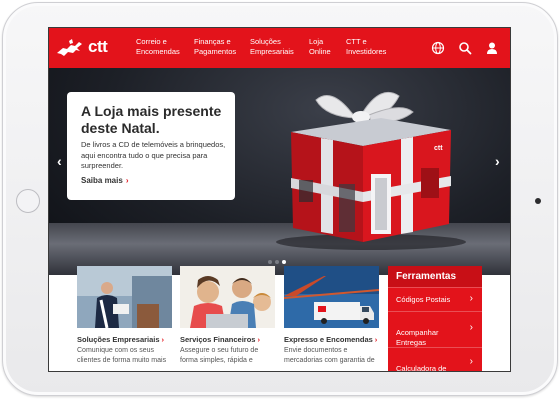 The width and height of the screenshot is (560, 400). Describe the element at coordinates (371, 171) in the screenshot. I see `gift-box-kiosk-image: ctt` at that location.